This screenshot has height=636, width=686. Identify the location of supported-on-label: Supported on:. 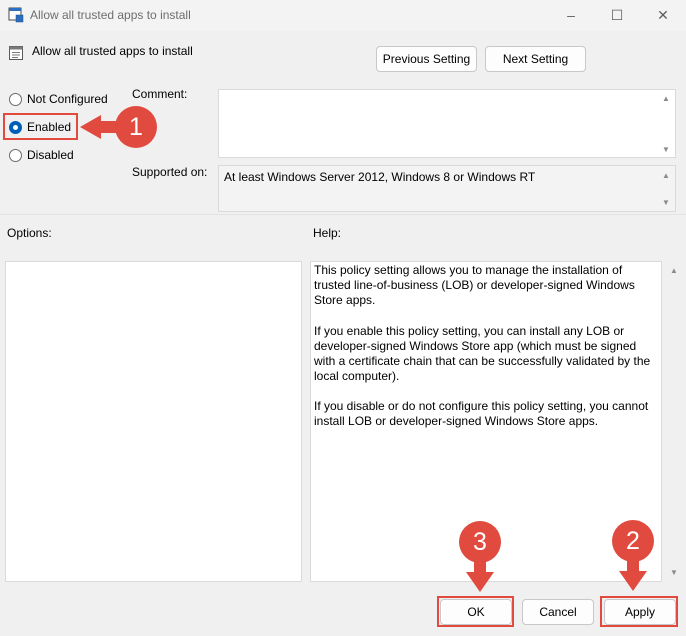
(170, 172).